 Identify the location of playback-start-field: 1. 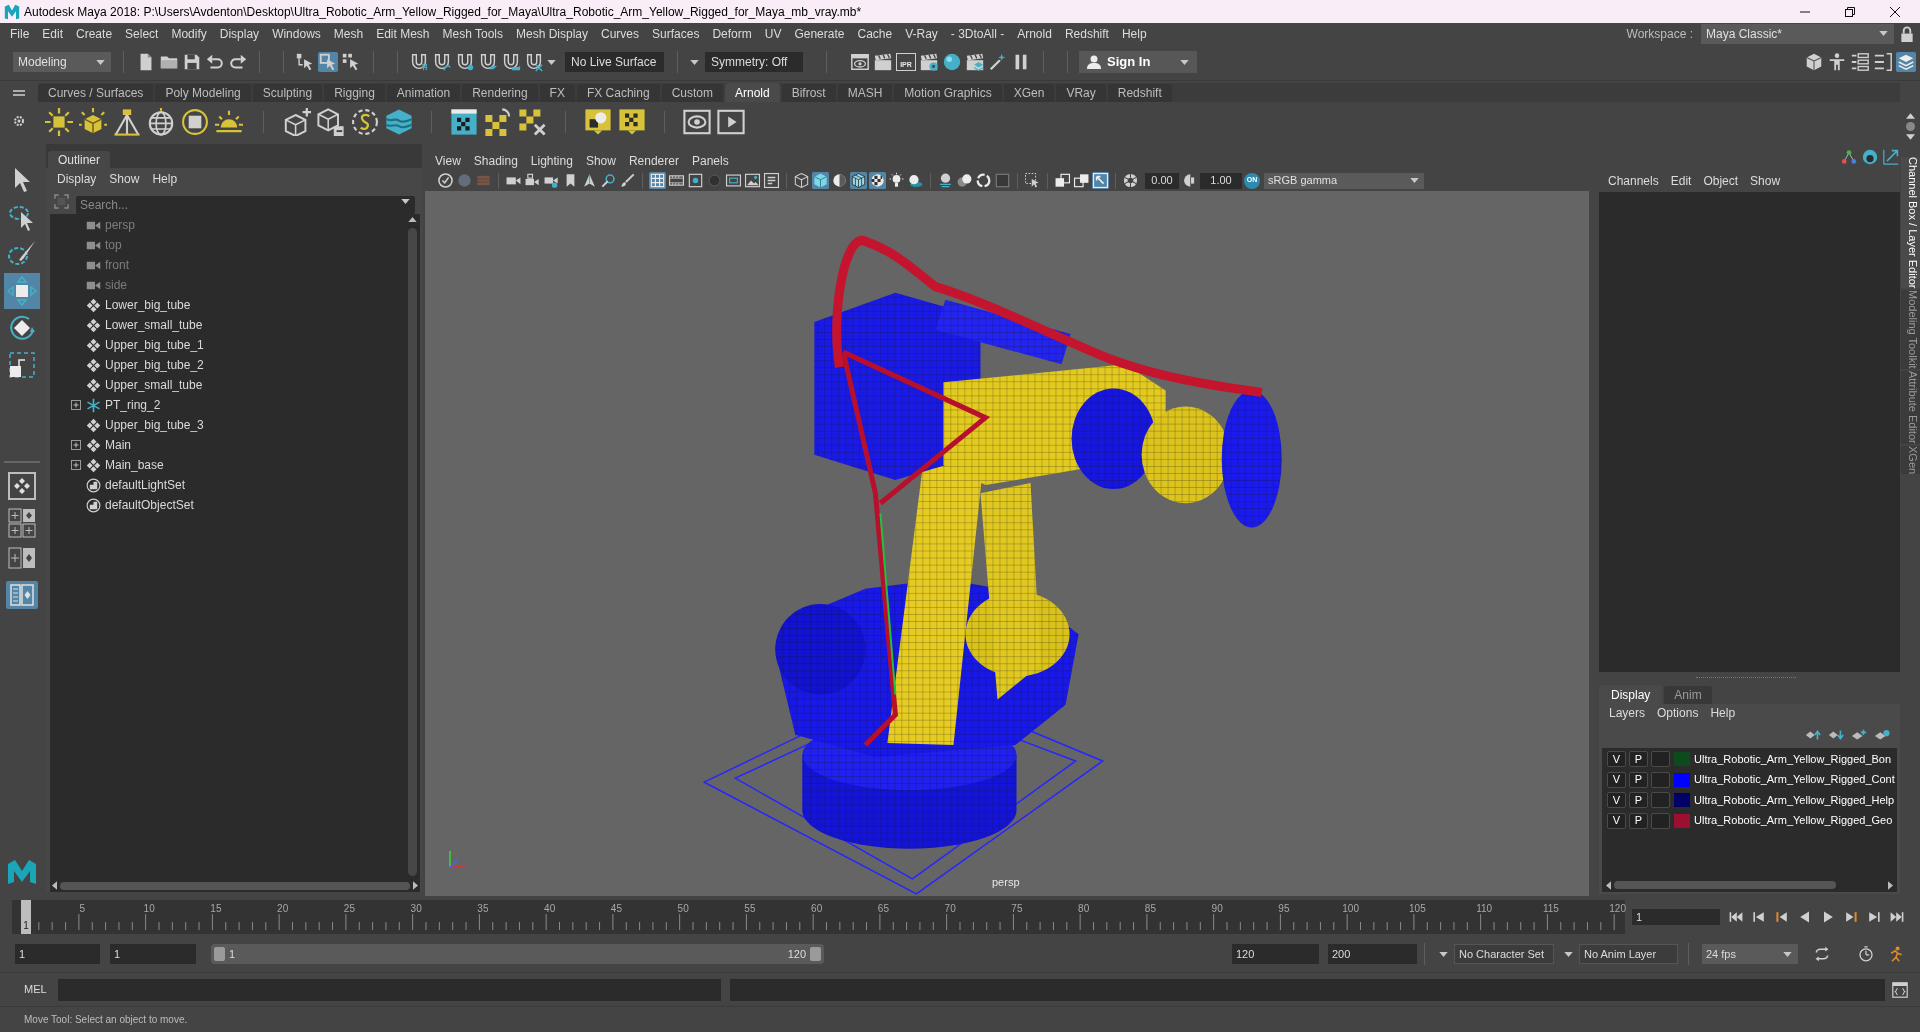
(153, 954).